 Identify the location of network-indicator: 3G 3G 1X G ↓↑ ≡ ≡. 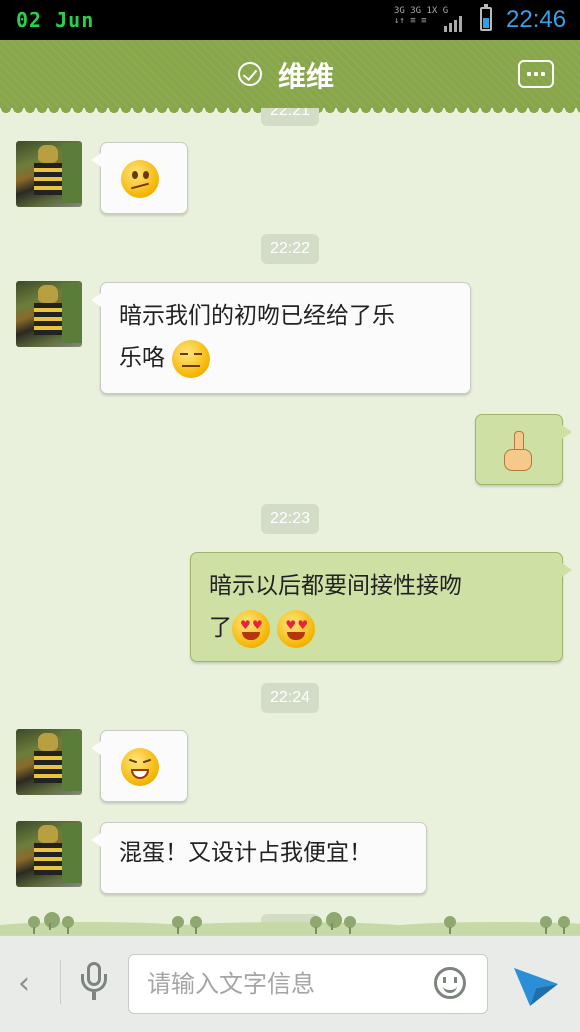
(430, 20).